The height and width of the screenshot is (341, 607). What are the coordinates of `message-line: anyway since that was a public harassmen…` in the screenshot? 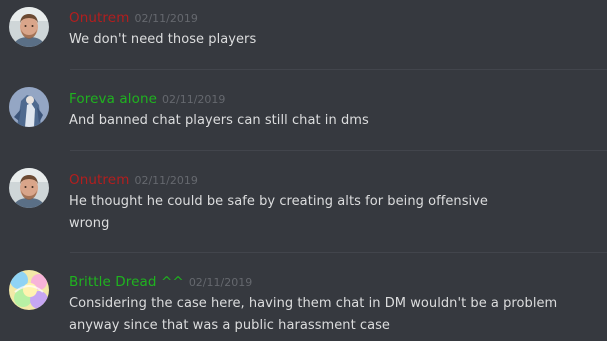 It's located at (229, 325).